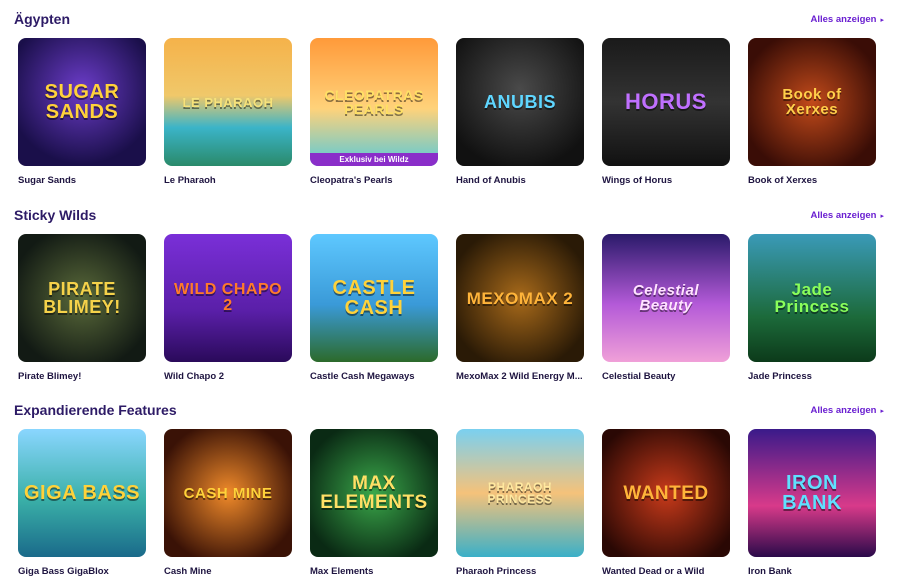 This screenshot has width=900, height=579. I want to click on game-art-text: SUGAR SANDS, so click(82, 102).